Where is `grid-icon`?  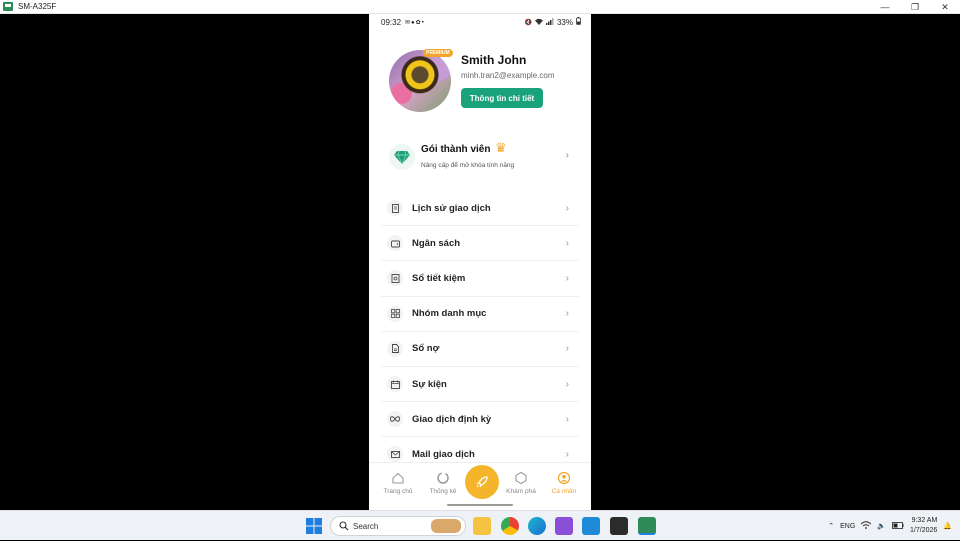
grid-icon is located at coordinates (395, 313).